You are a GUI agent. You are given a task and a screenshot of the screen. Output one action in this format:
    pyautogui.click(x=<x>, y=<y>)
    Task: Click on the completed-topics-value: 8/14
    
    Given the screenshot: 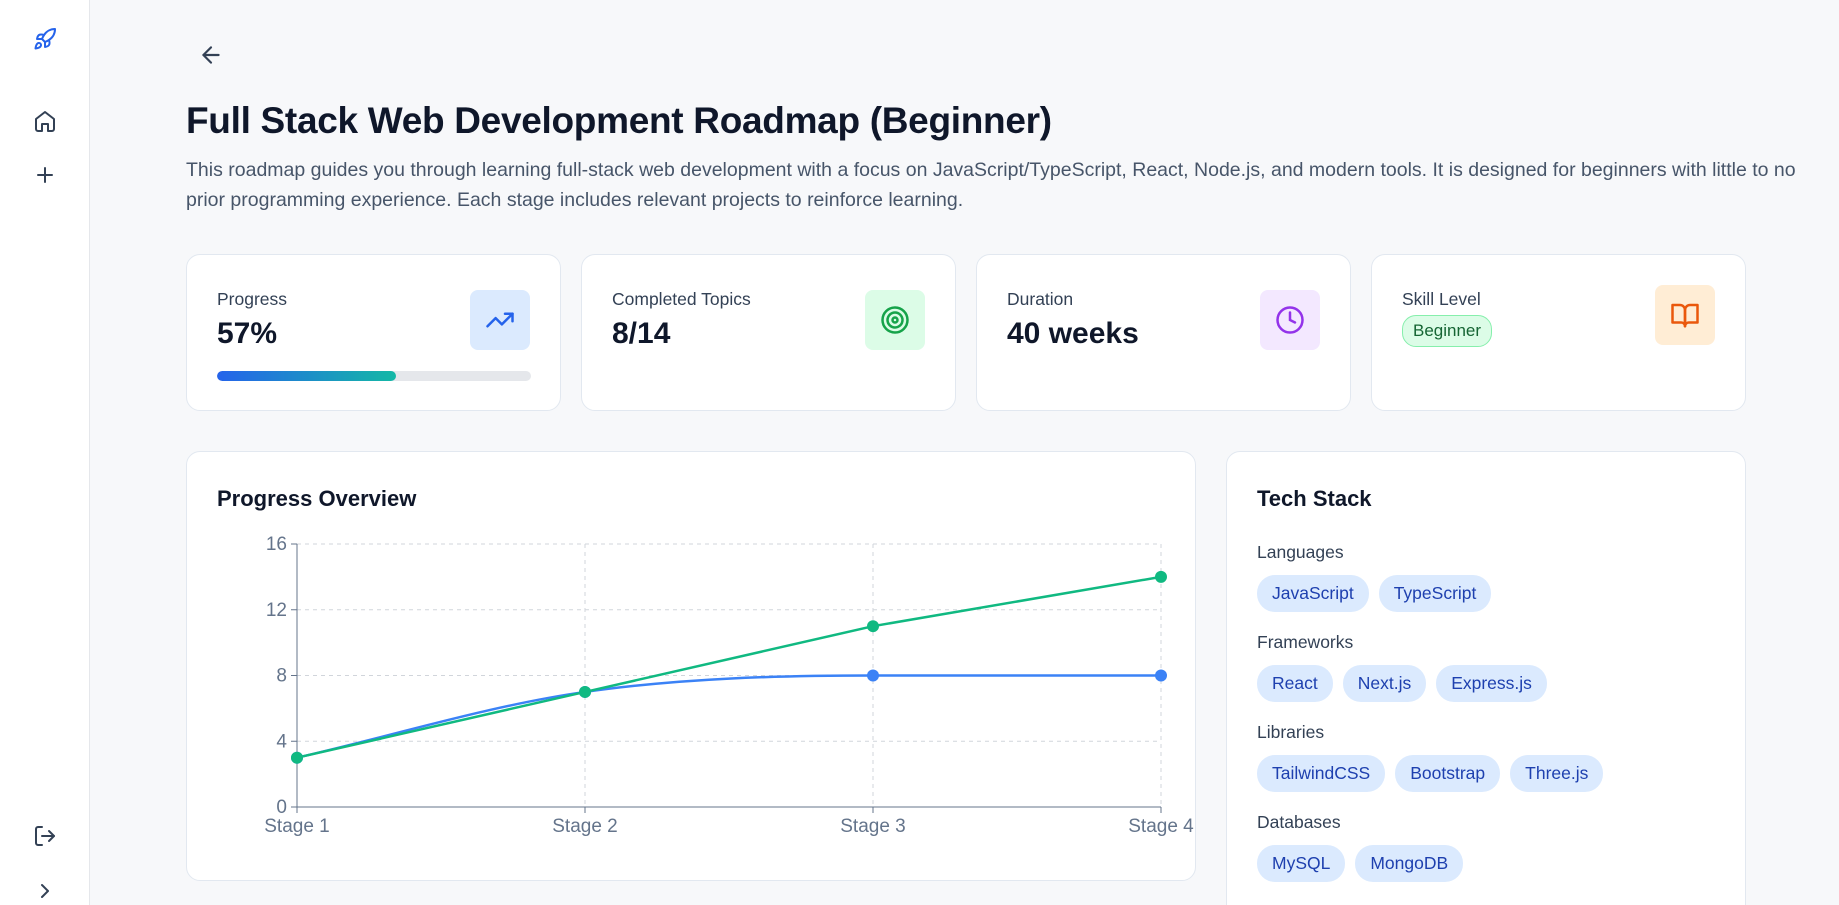 What is the action you would take?
    pyautogui.click(x=641, y=333)
    